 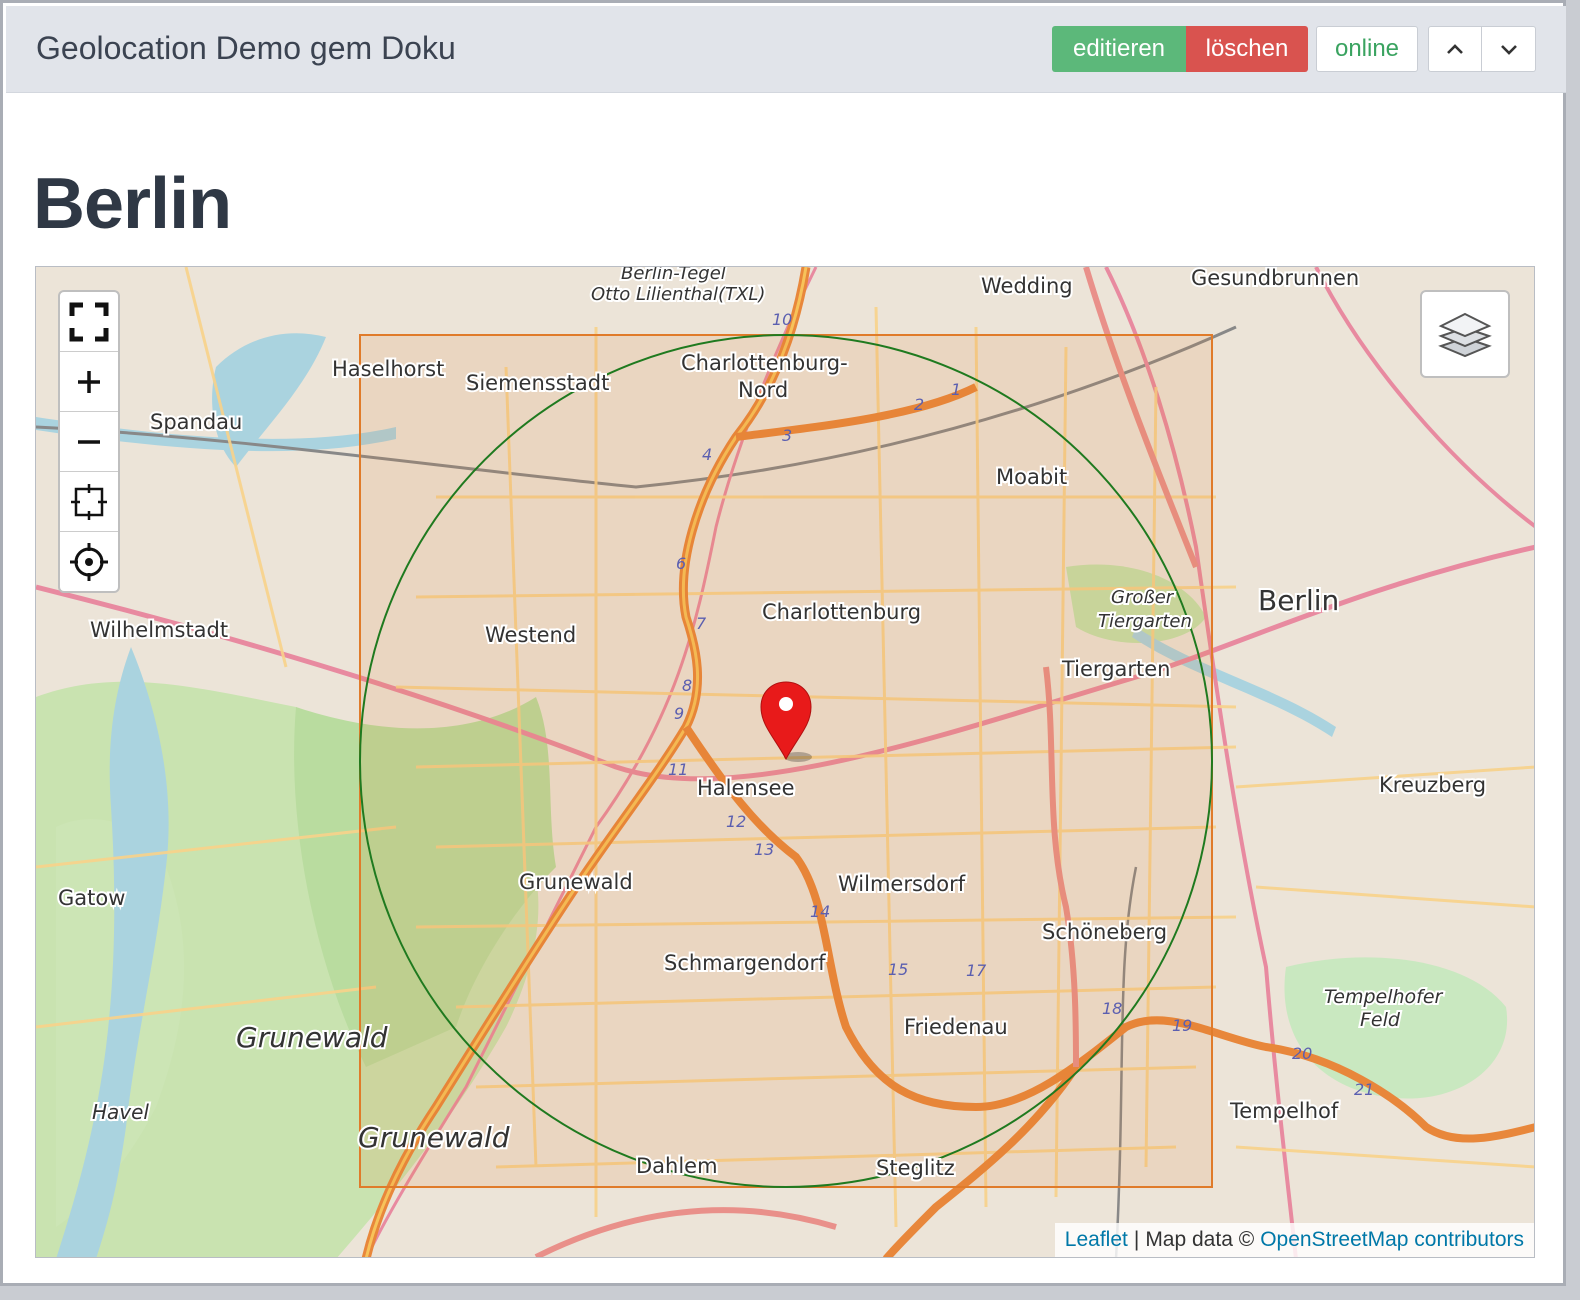 I want to click on road-number: 19, so click(x=1182, y=1025).